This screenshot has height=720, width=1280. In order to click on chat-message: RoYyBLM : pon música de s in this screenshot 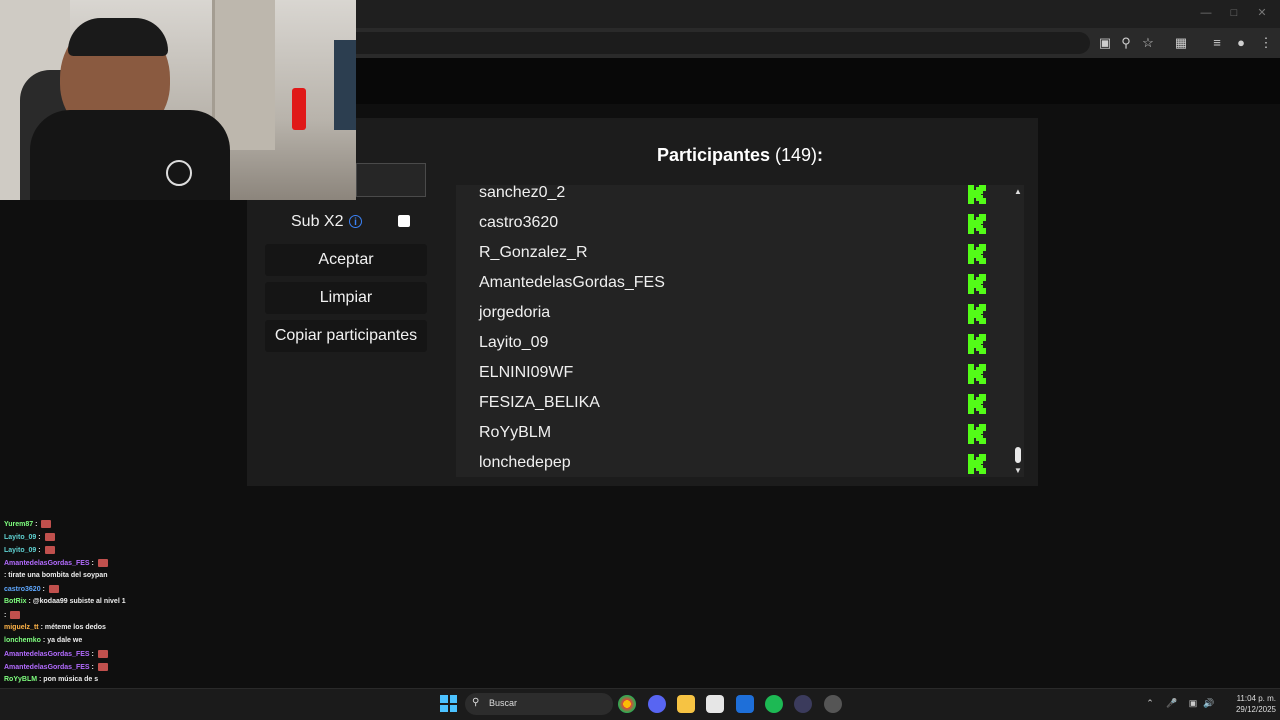, I will do `click(51, 679)`.